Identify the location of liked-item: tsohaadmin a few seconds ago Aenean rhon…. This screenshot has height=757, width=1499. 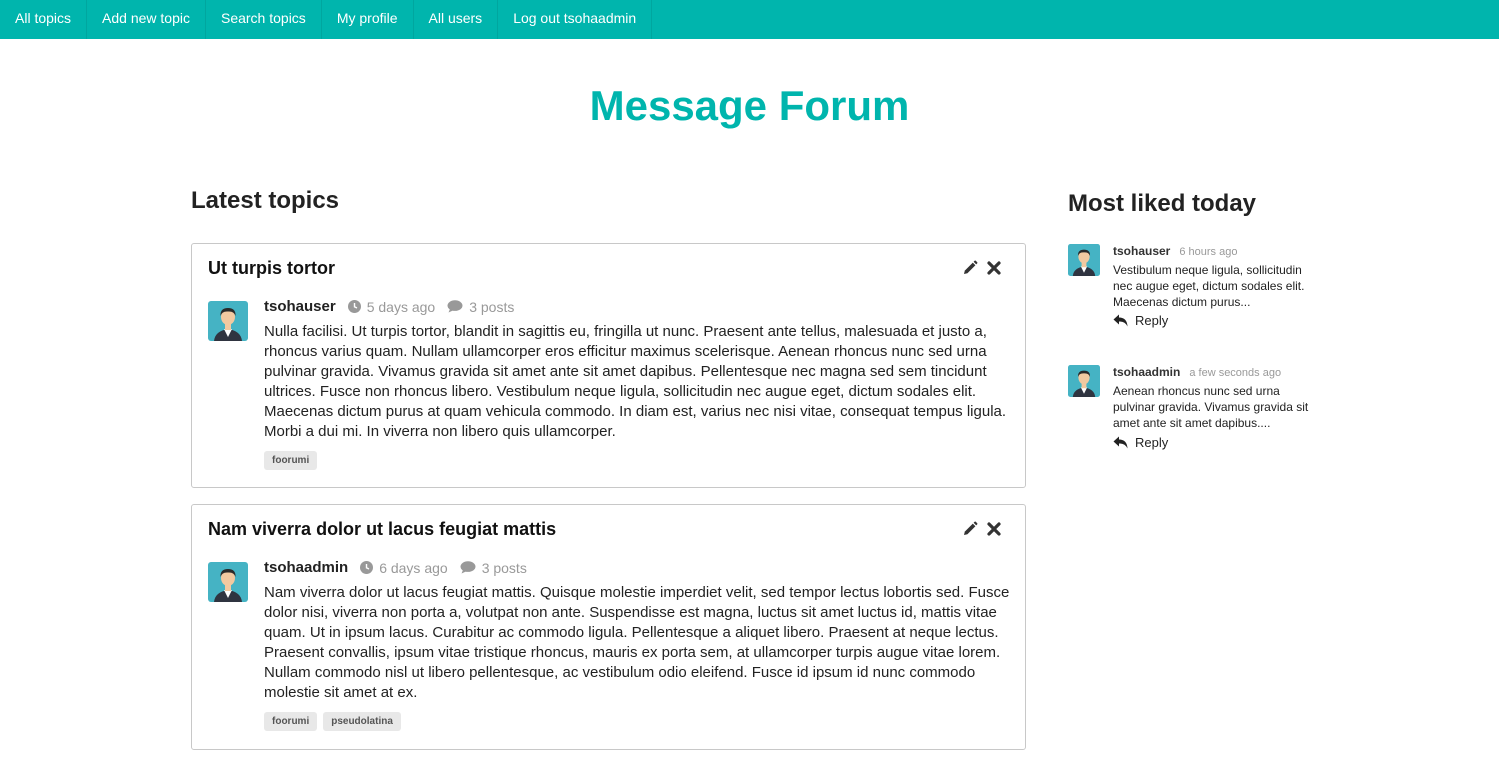
(1198, 410).